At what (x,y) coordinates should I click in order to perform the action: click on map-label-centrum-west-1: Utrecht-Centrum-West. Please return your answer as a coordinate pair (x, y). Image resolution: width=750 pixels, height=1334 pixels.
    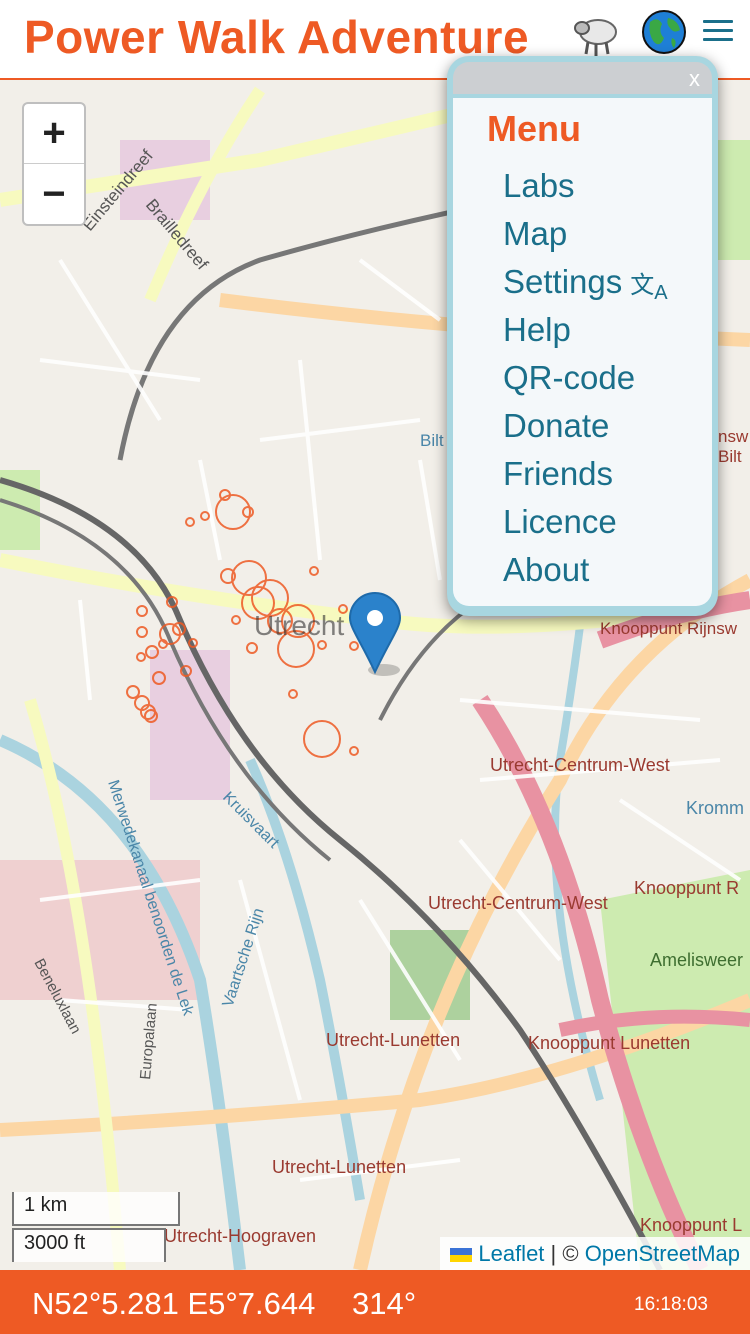
    Looking at the image, I should click on (580, 765).